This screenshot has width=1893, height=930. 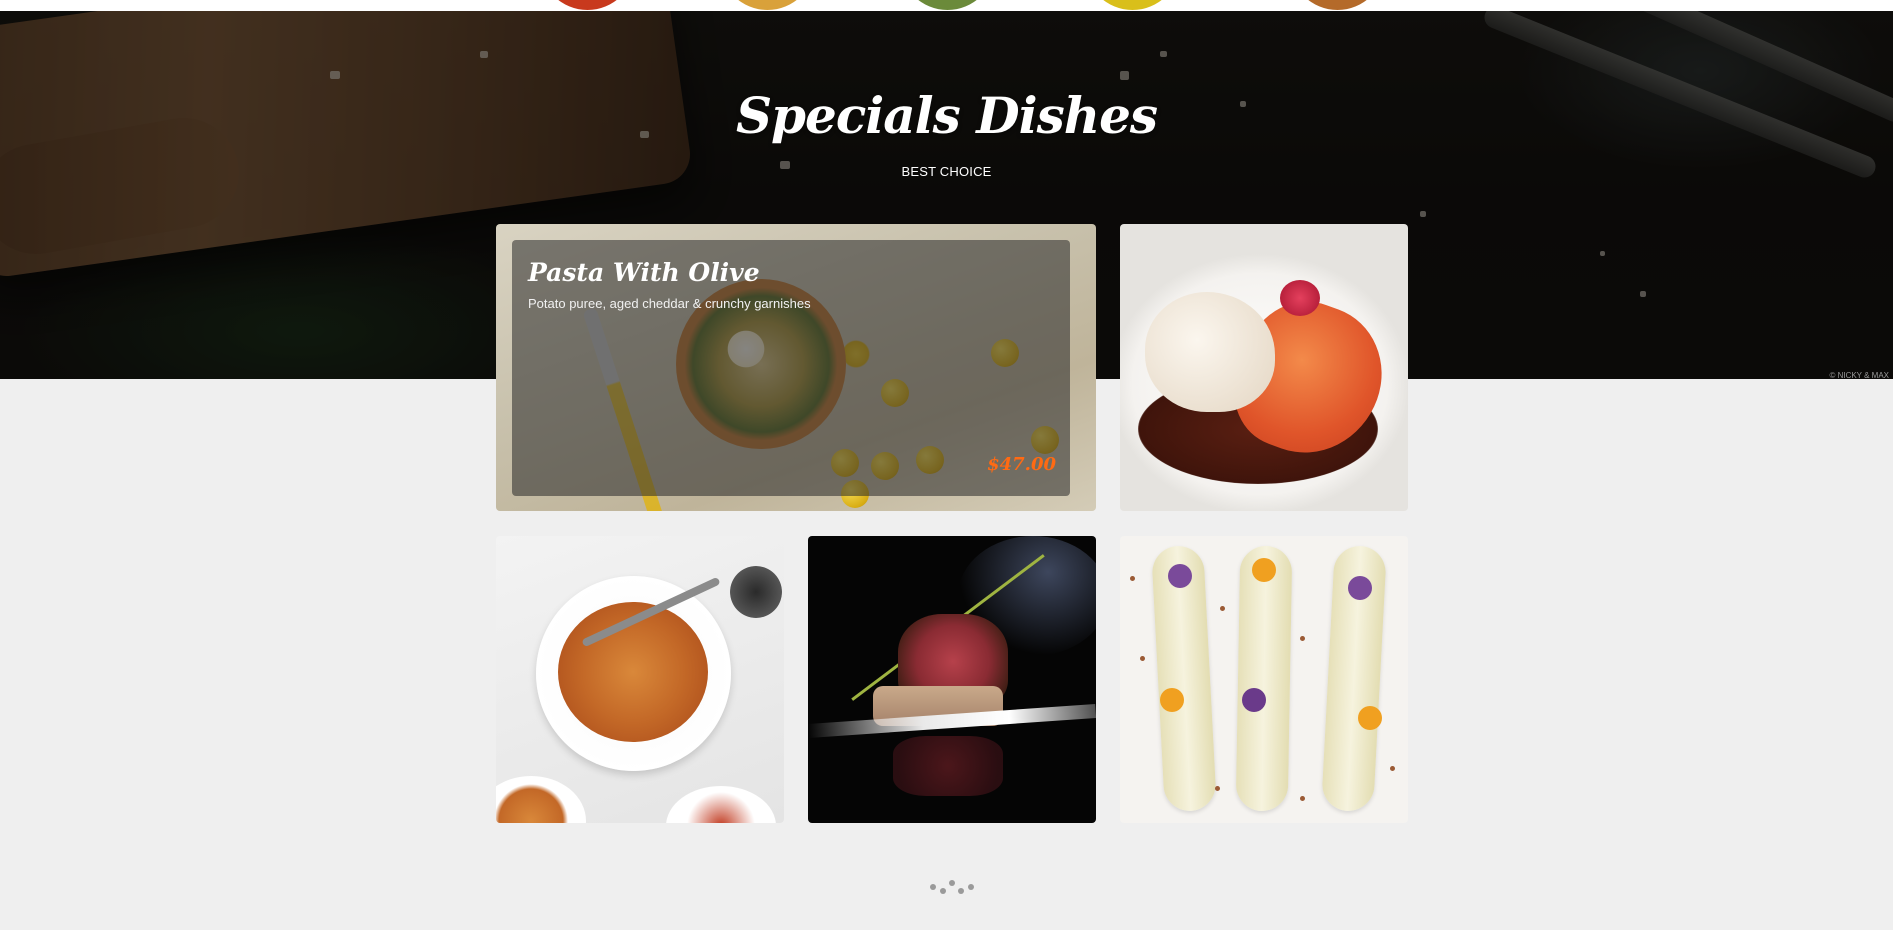 What do you see at coordinates (644, 272) in the screenshot?
I see `dish-name: Pasta With Olive` at bounding box center [644, 272].